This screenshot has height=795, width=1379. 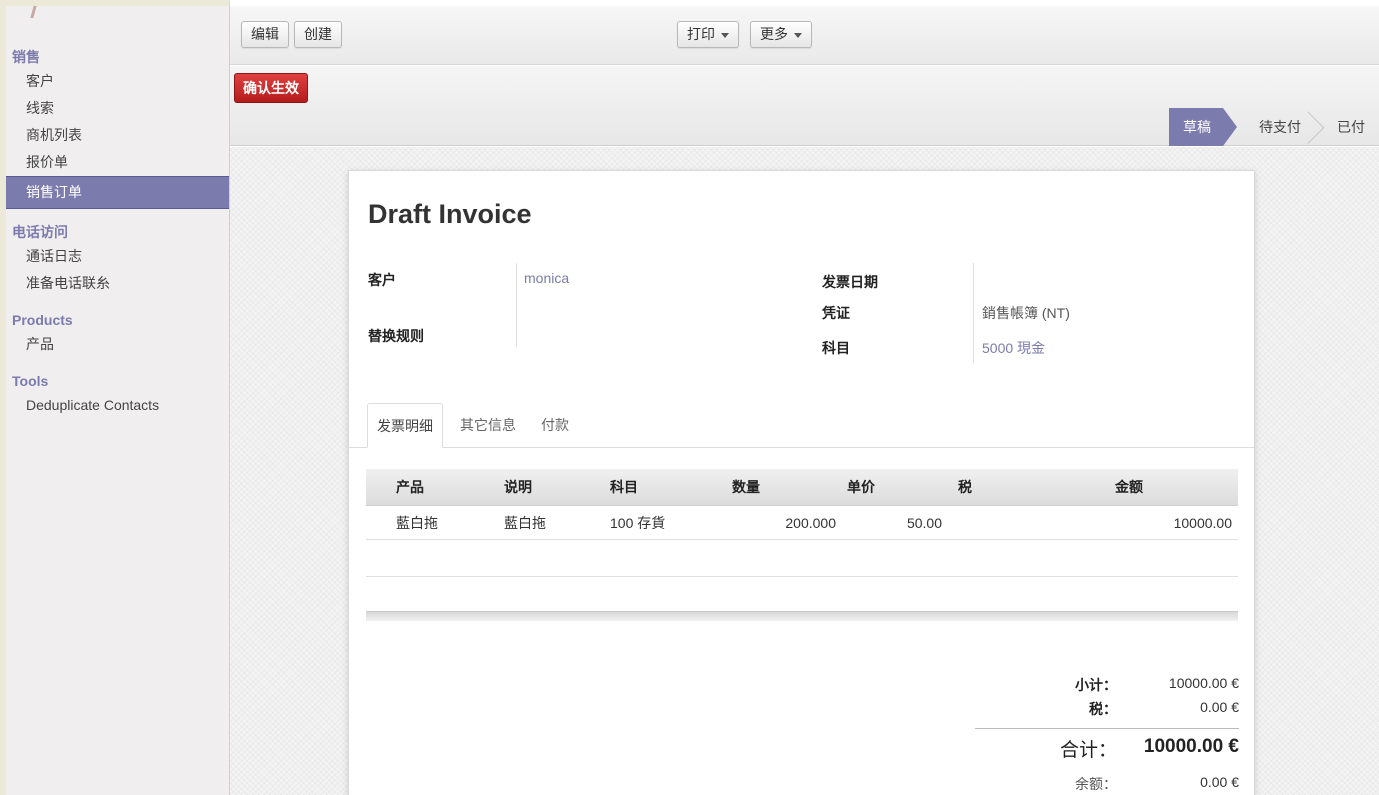 What do you see at coordinates (861, 487) in the screenshot?
I see `col-unit-price: 单价` at bounding box center [861, 487].